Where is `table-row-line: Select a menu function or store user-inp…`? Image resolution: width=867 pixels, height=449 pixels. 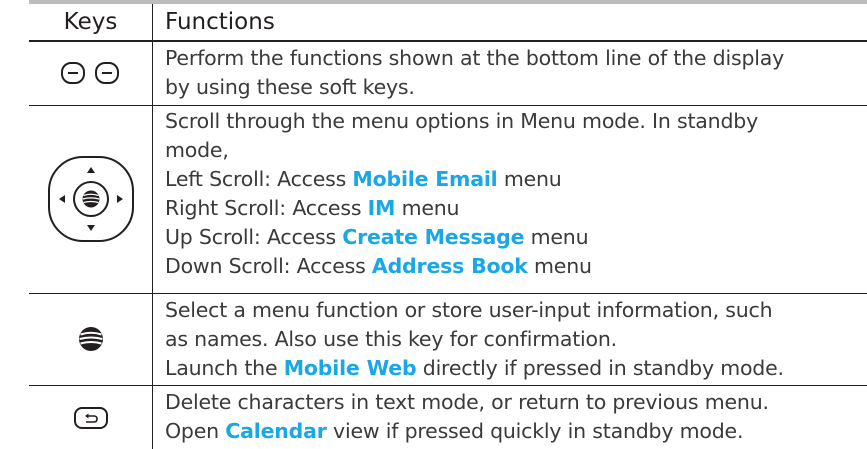 table-row-line: Select a menu function or store user-inp… is located at coordinates (469, 310).